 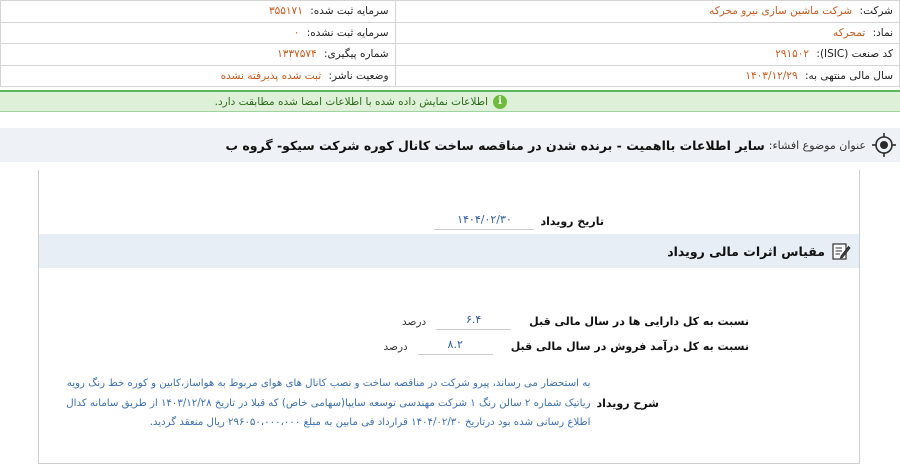 What do you see at coordinates (647, 32) in the screenshot?
I see `symbol-cell: نماد: تمحرکه` at bounding box center [647, 32].